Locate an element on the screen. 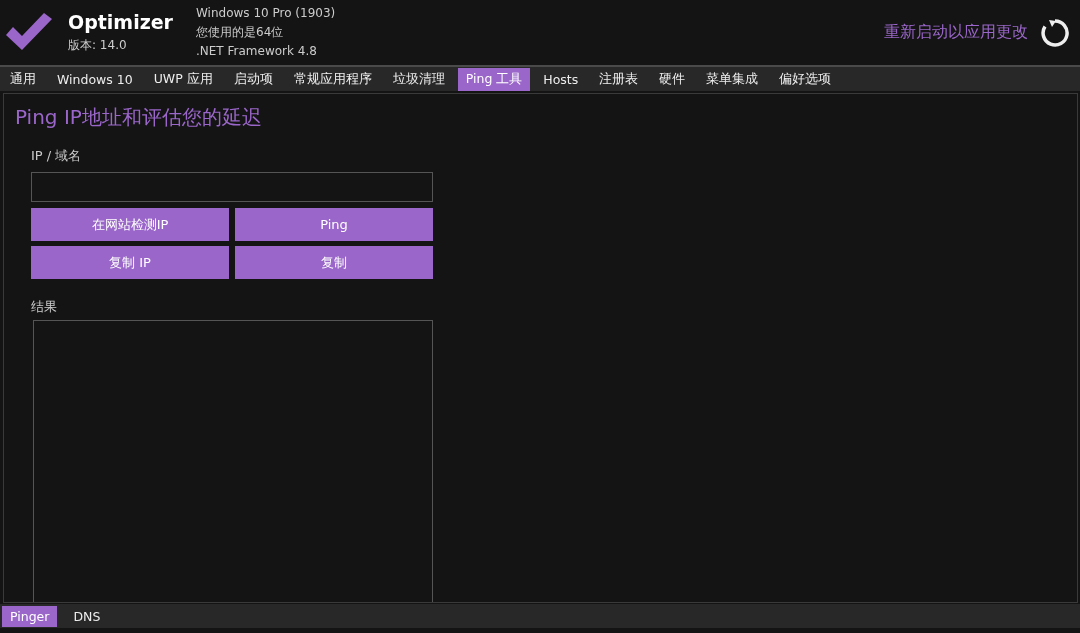 Image resolution: width=1080 pixels, height=633 pixels. restart-label: 重新启动以应用更改 is located at coordinates (956, 32).